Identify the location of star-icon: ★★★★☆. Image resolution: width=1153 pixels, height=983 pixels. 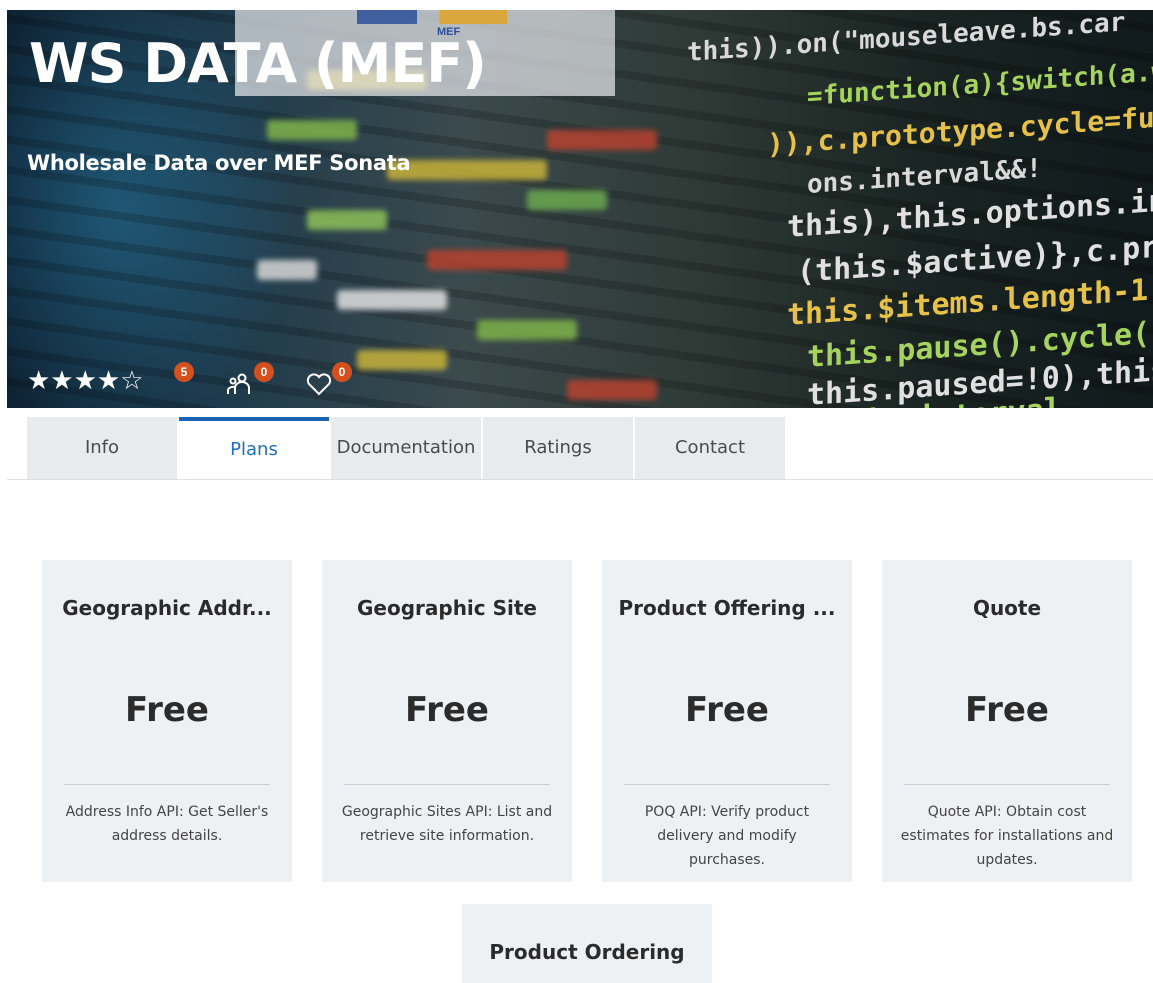
(85, 380).